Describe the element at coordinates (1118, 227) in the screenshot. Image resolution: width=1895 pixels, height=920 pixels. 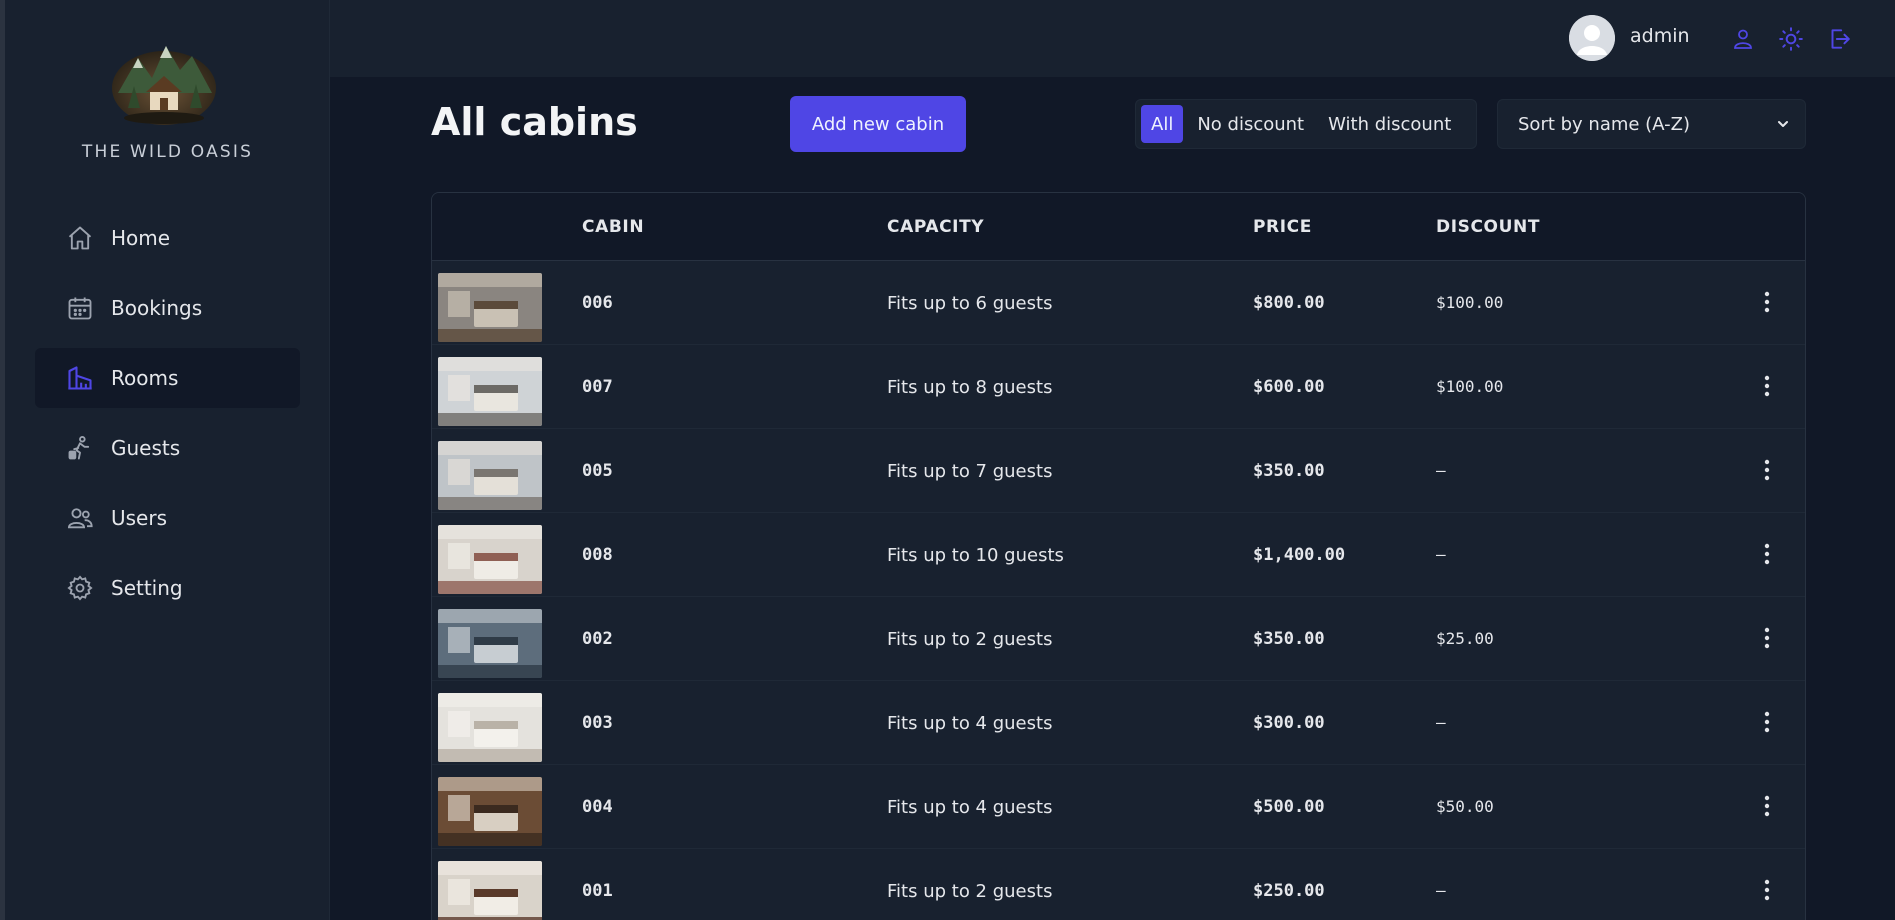
I see `table-header: CABIN CAPACITY PRICE DISCOUNT` at that location.